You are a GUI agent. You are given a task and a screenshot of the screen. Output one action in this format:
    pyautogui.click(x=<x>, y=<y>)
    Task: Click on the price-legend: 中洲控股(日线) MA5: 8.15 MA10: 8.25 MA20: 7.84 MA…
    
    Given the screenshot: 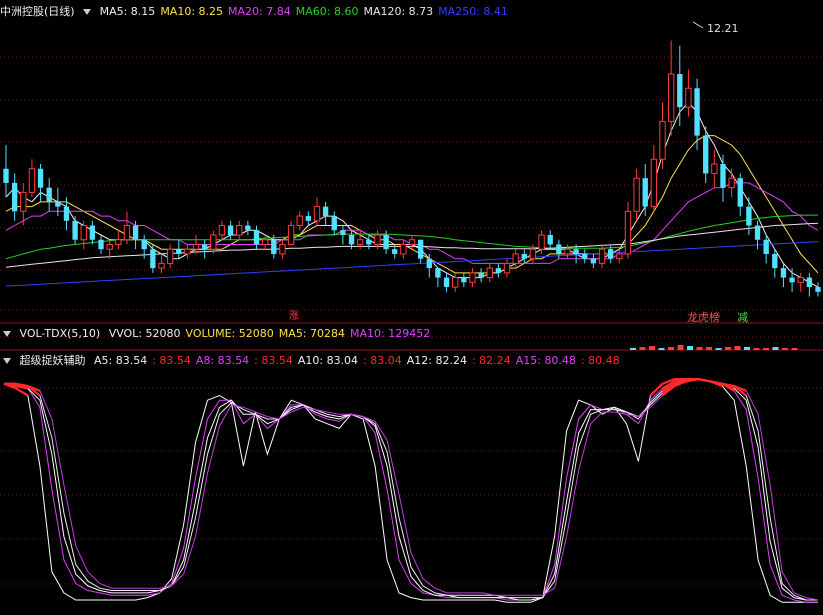 What is the action you would take?
    pyautogui.click(x=259, y=12)
    